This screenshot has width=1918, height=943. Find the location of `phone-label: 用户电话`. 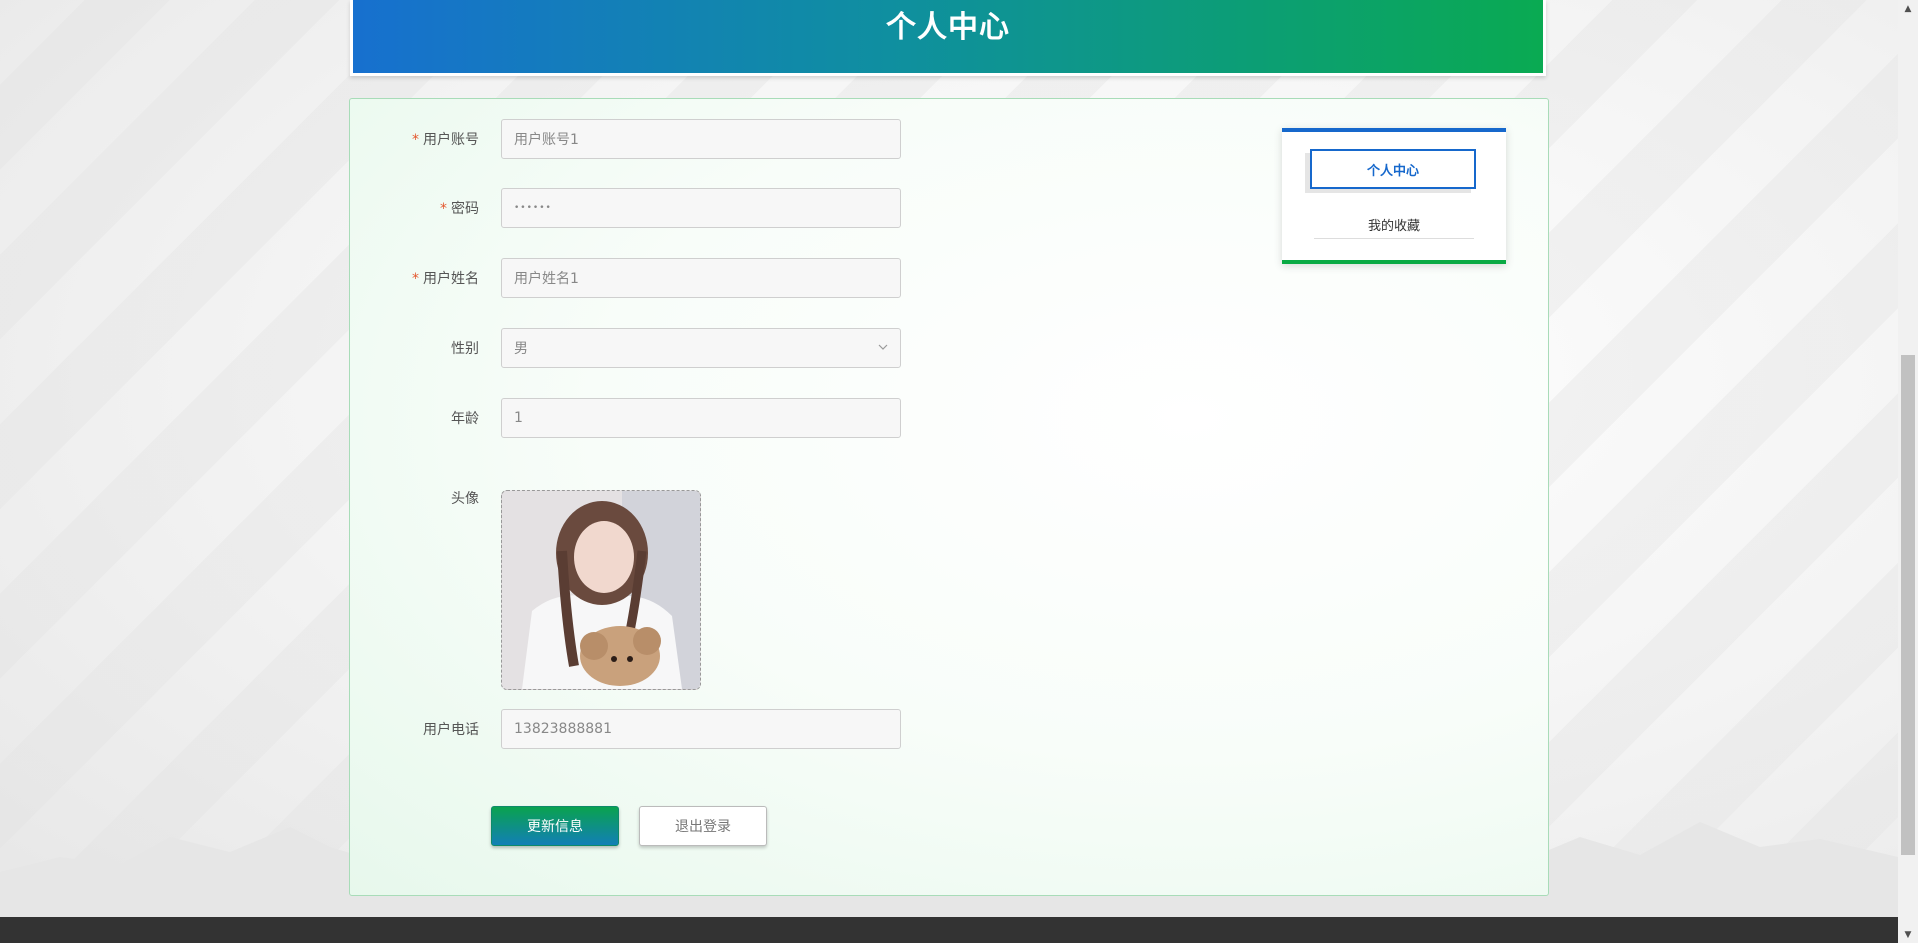

phone-label: 用户电话 is located at coordinates (451, 730).